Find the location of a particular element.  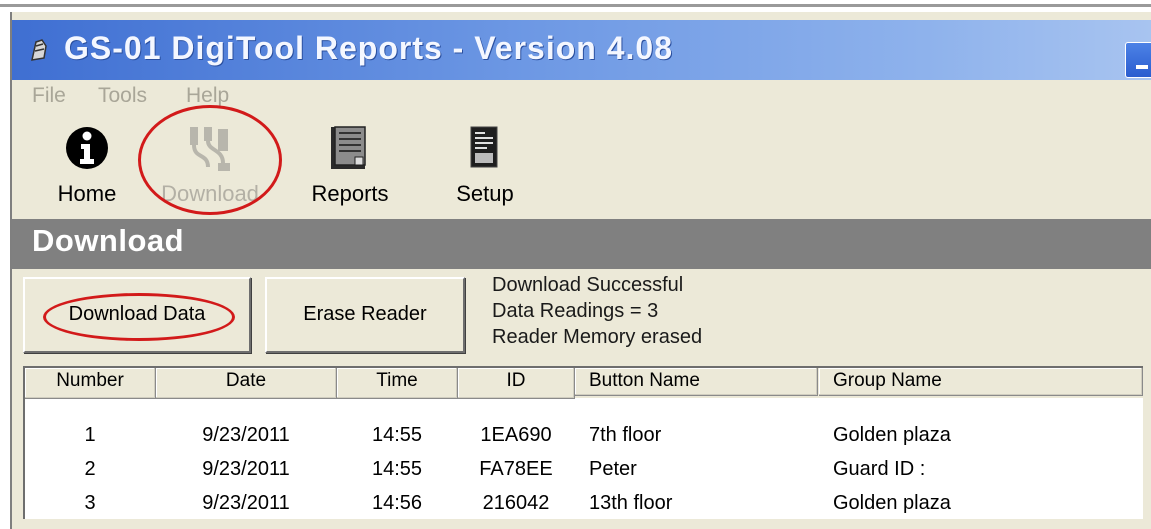

column-header-button-name: Button Name is located at coordinates (696, 382).